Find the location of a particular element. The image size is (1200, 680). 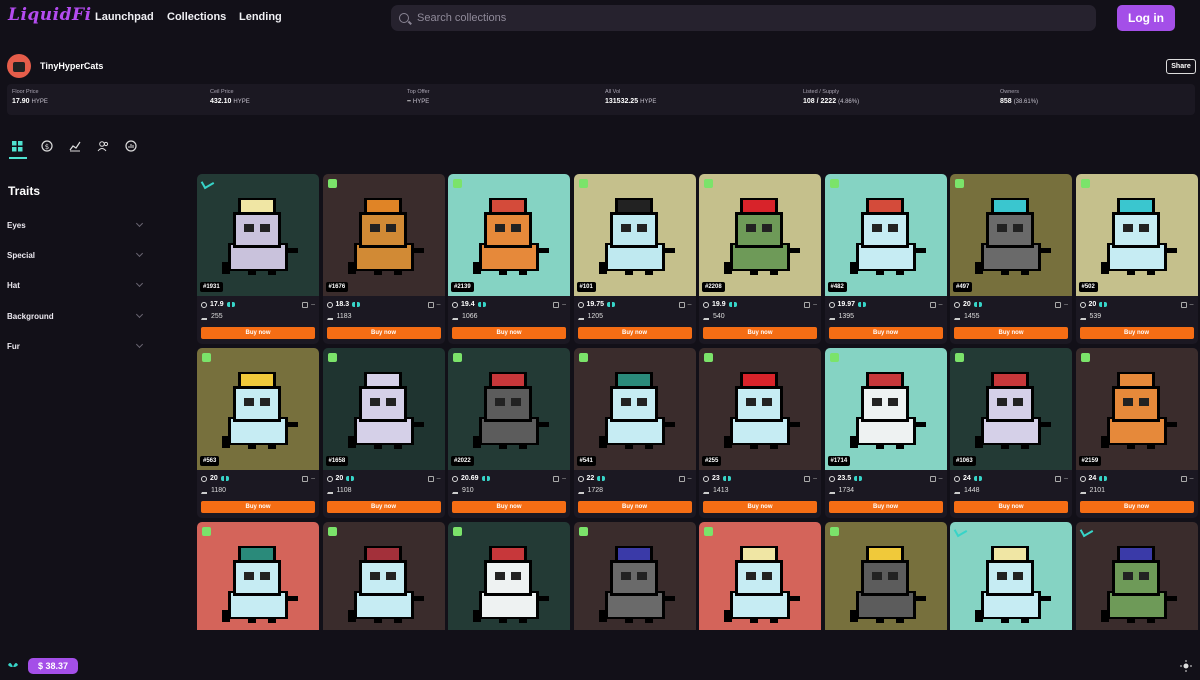

nft-card: #2159 24 – 2101 Buy now is located at coordinates (1136, 433).